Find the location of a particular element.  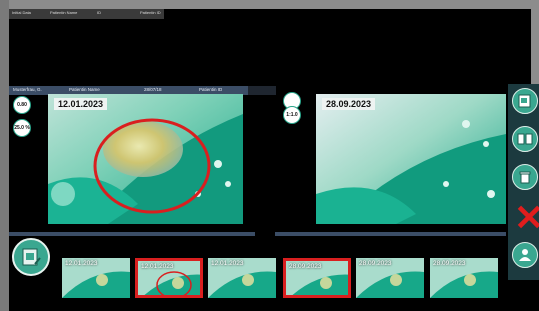

gallery-edit-button is located at coordinates (31, 257).